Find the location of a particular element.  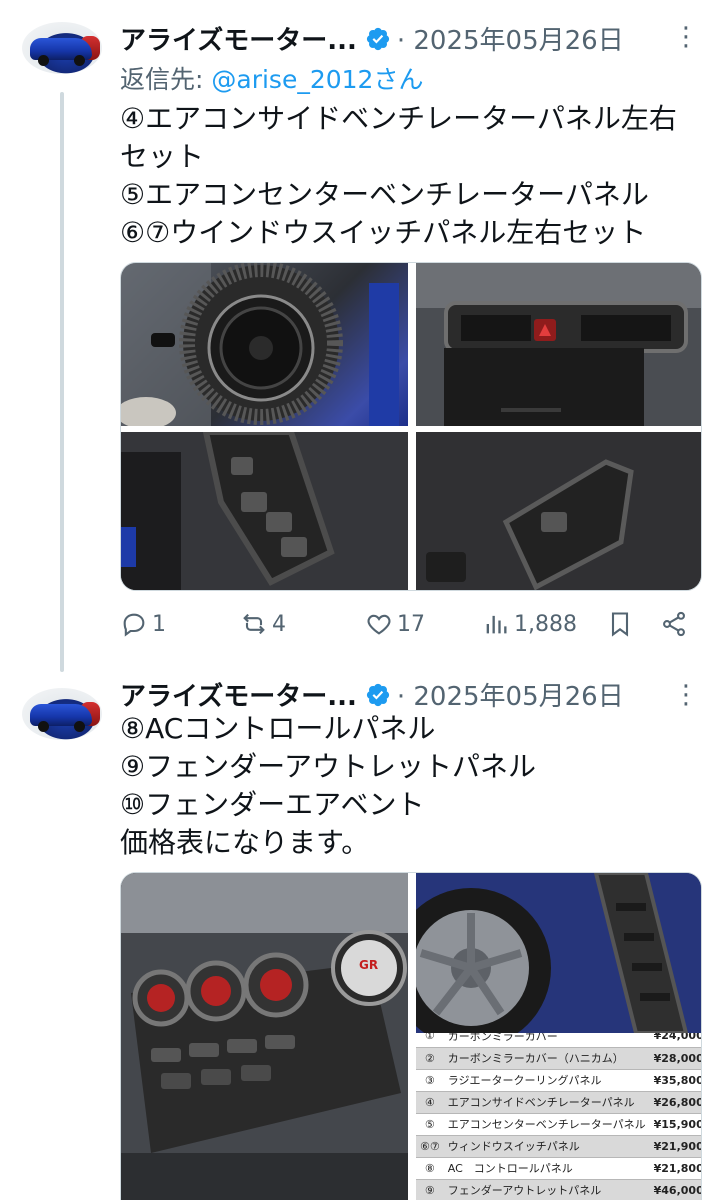

share-button is located at coordinates (674, 624).